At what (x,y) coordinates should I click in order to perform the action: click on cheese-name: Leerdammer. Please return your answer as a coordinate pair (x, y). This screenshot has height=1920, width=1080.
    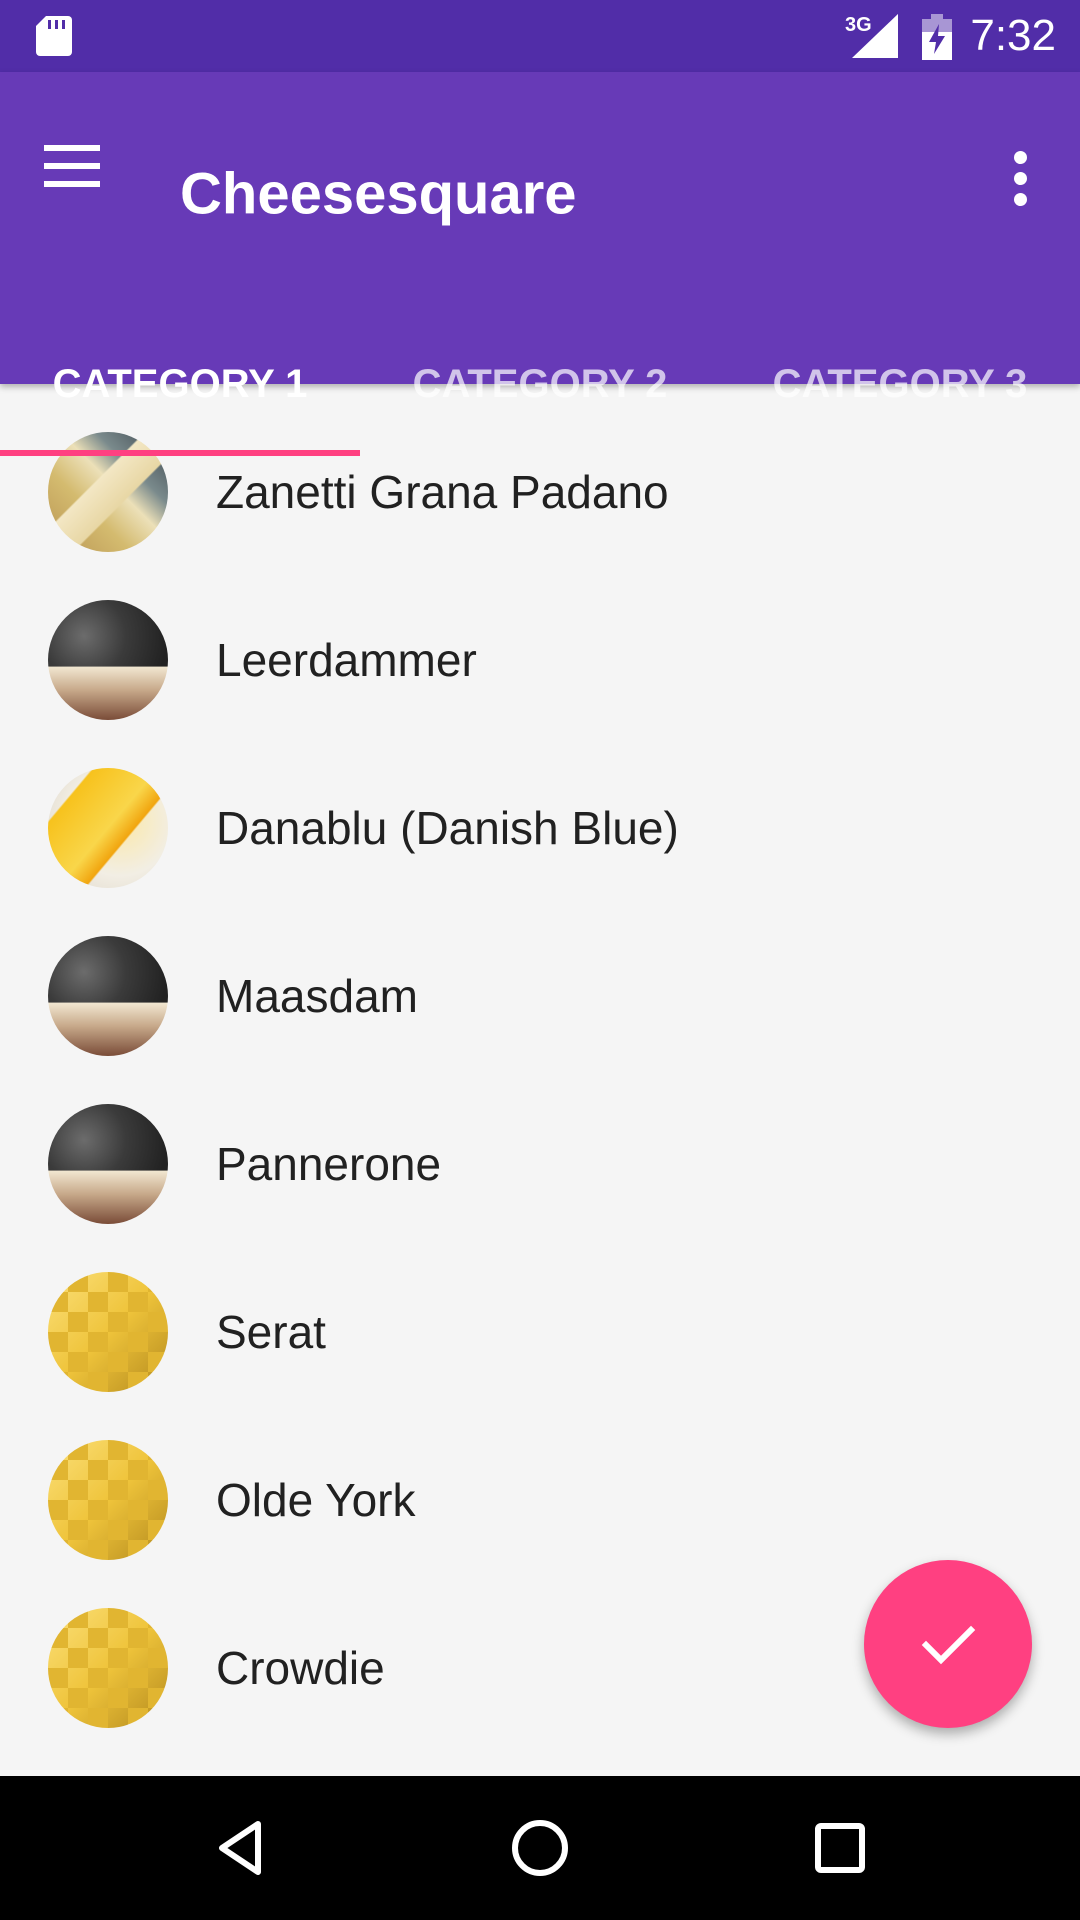
    Looking at the image, I should click on (346, 660).